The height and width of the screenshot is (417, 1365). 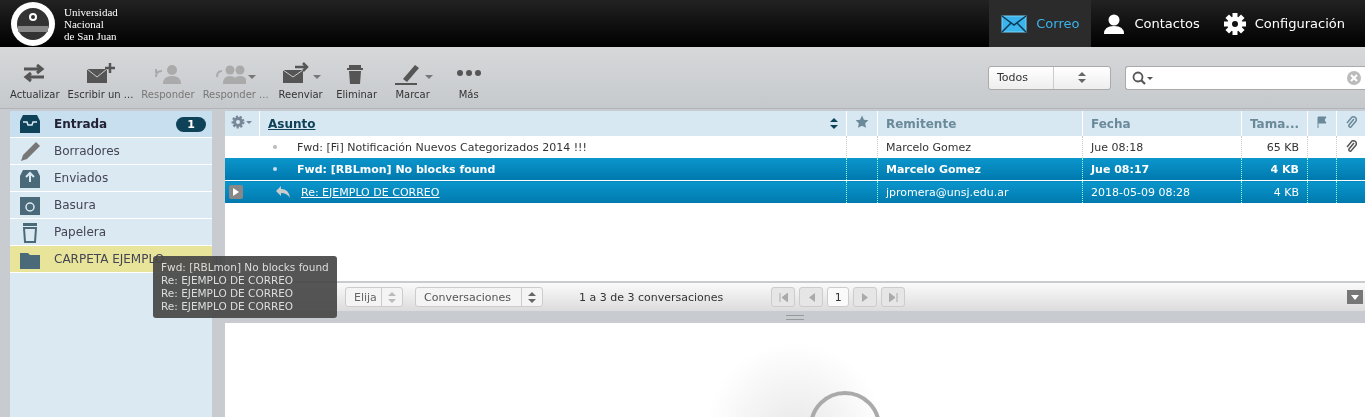 What do you see at coordinates (236, 192) in the screenshot?
I see `expand-icon` at bounding box center [236, 192].